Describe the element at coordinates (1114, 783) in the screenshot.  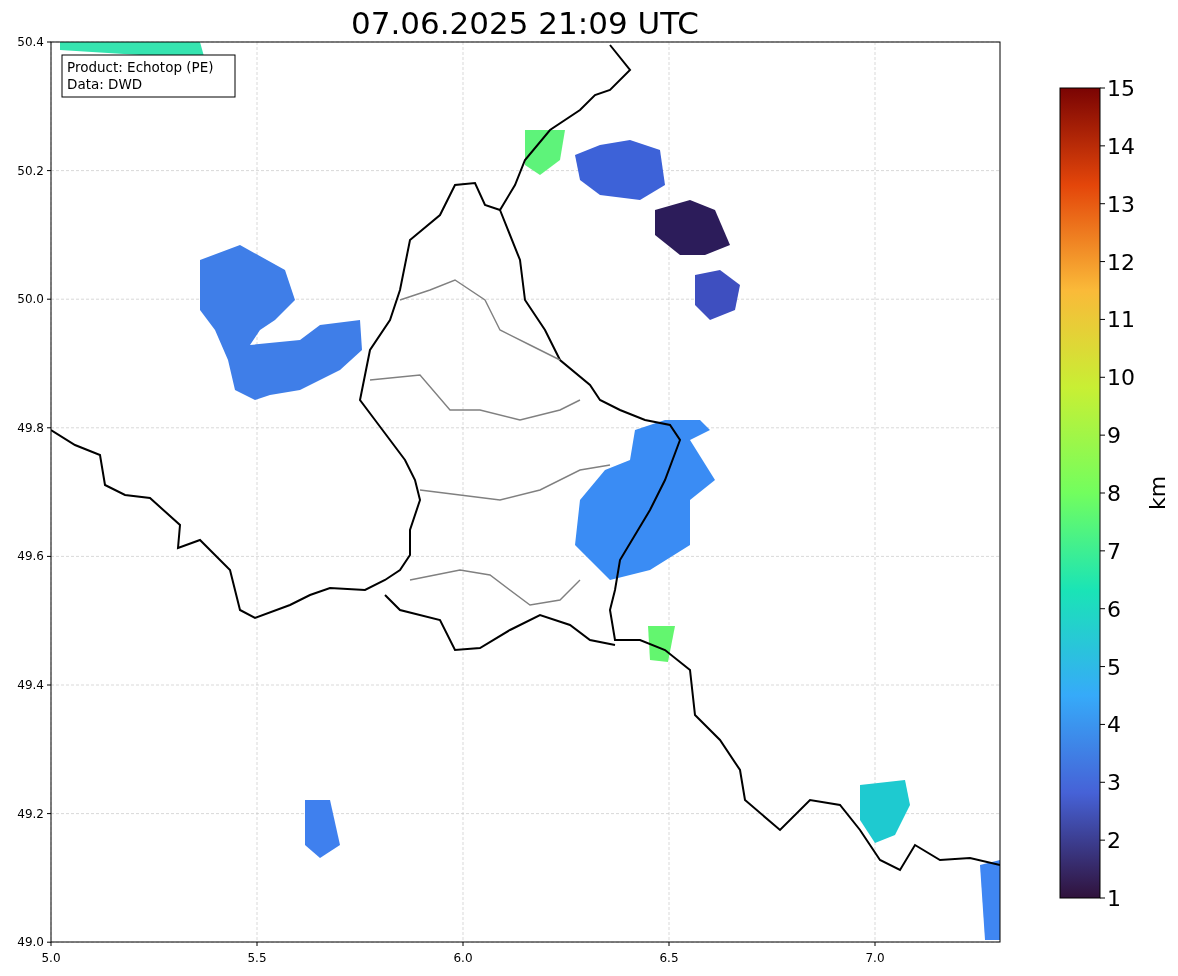
I see `colorbar-tick-label: 3` at that location.